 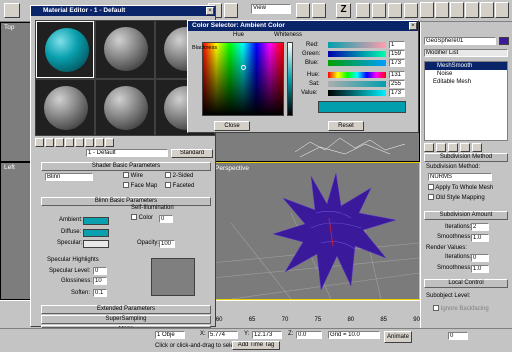 I want to click on two-sided-checkbox, so click(x=168, y=175).